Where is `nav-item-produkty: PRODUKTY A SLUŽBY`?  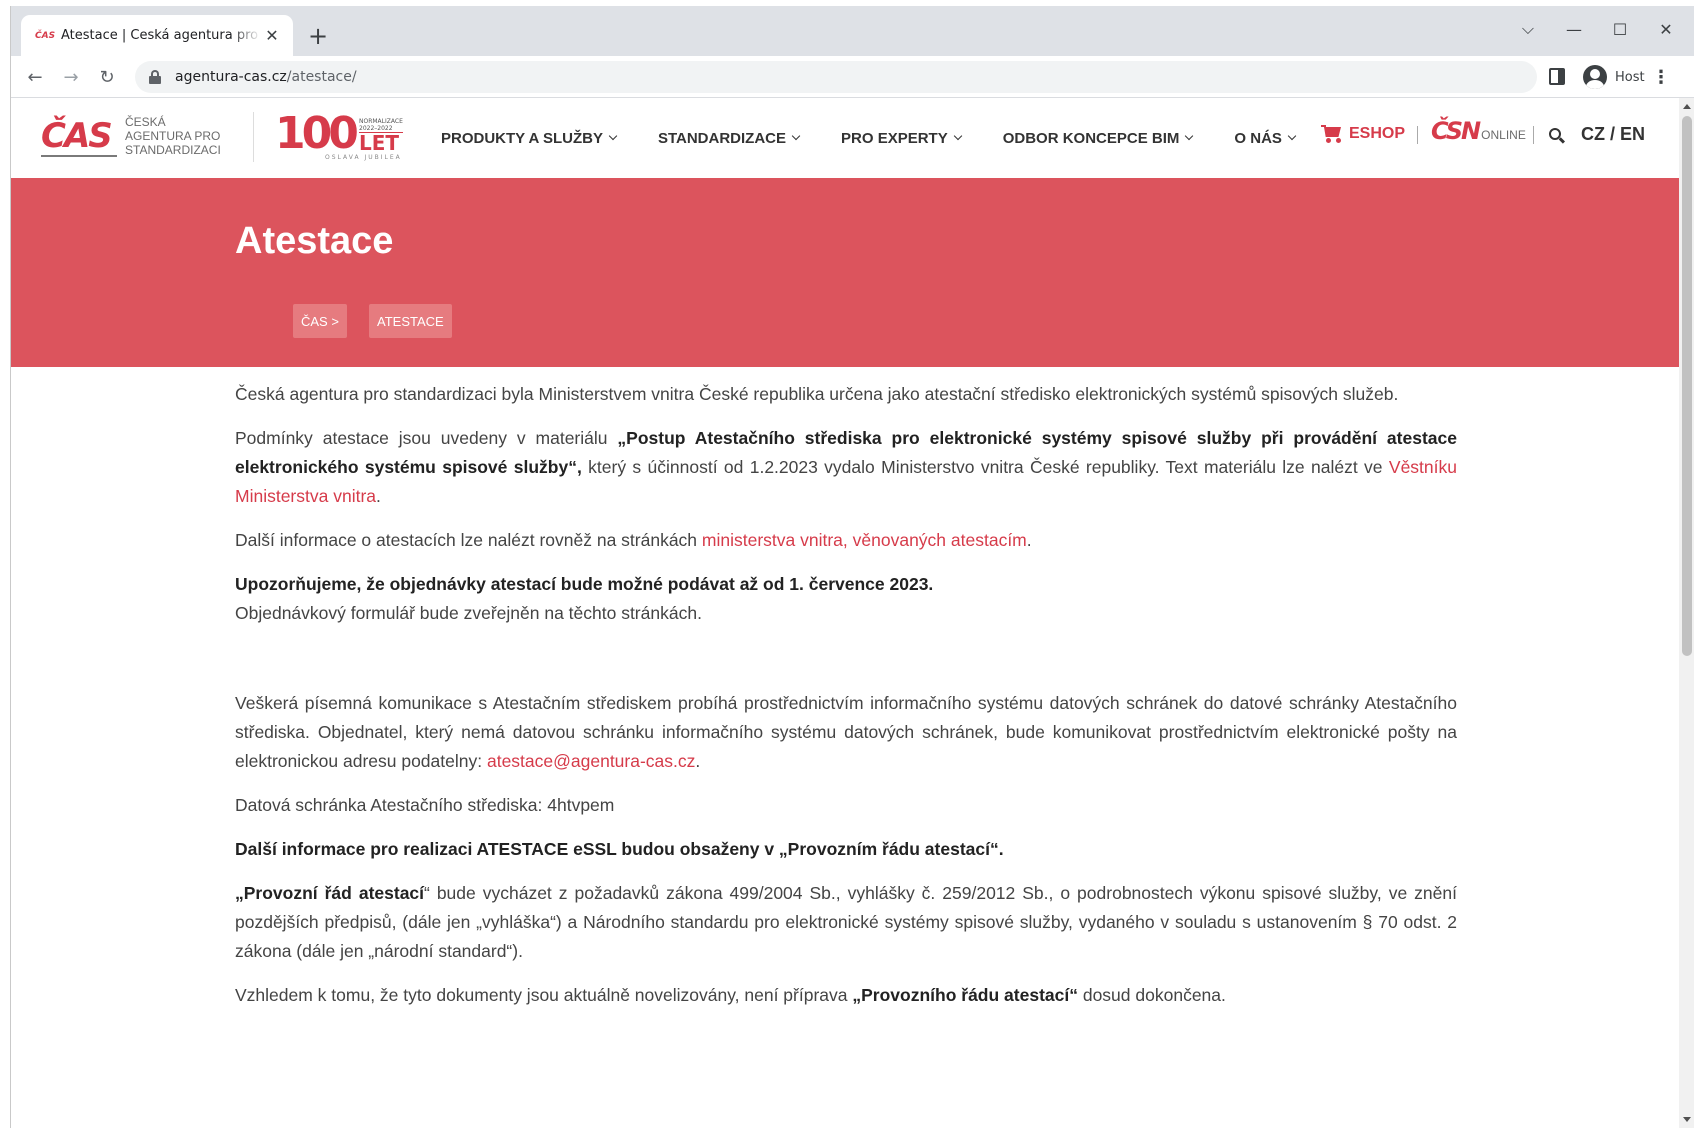
nav-item-produkty: PRODUKTY A SLUŽBY is located at coordinates (529, 138).